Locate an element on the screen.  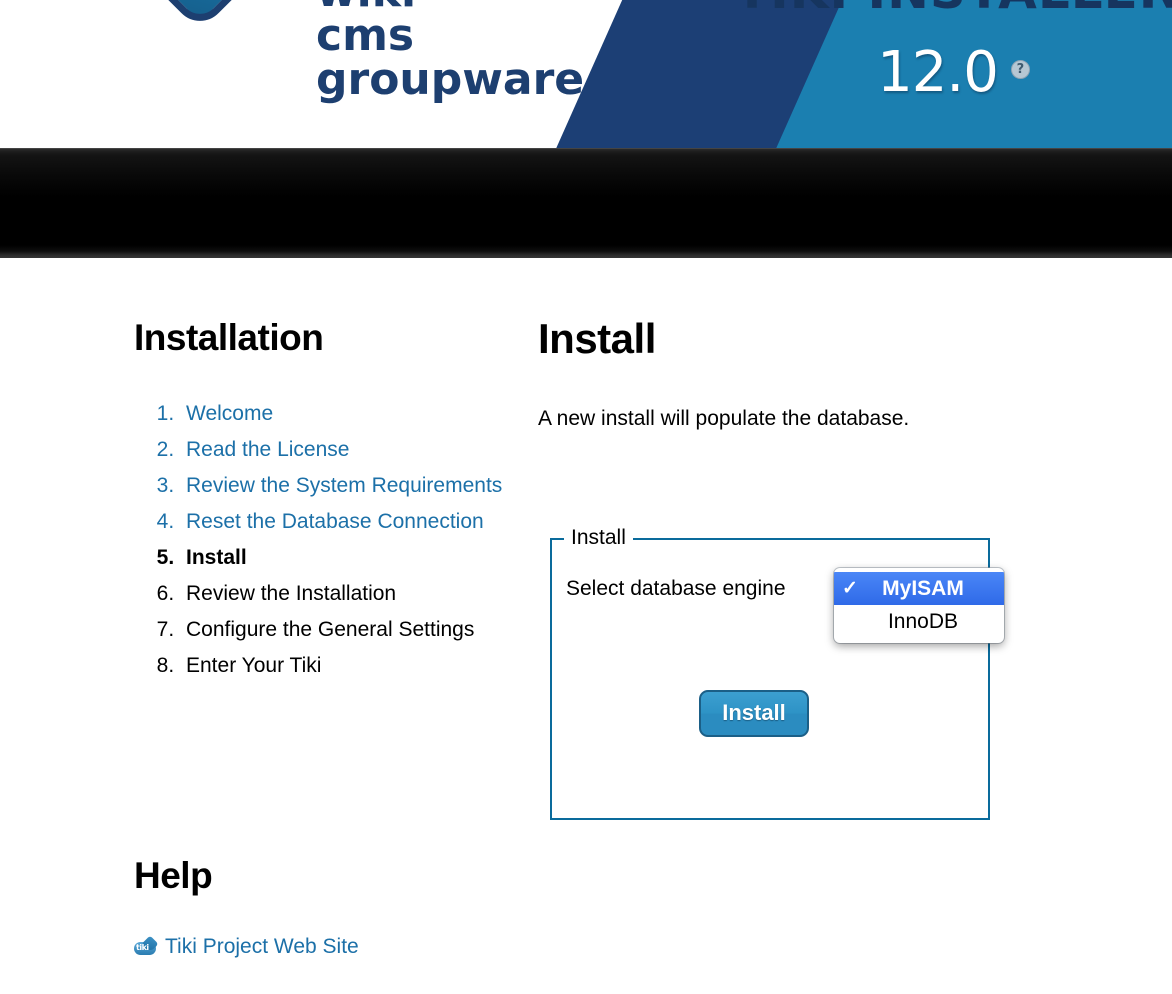
sidebar-item-reset-the-database-connection: Reset the Database Connection is located at coordinates (342, 522).